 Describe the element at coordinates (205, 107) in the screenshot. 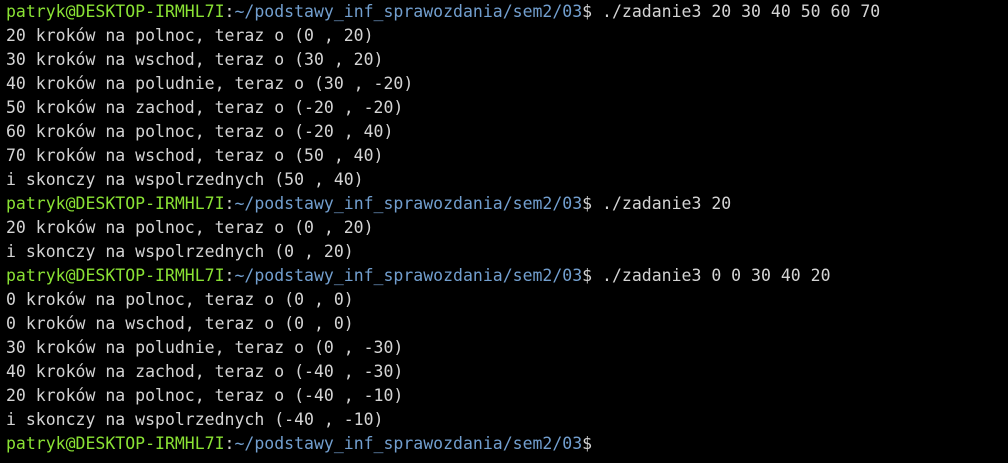

I see `output-text: 50 kroków na zachod, teraz o (-20 , -20)` at that location.